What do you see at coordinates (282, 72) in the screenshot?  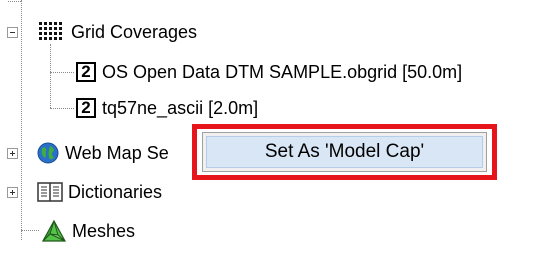 I see `tree-item-label: OS Open Data DTM SAMPLE.obgrid [50.0m]` at bounding box center [282, 72].